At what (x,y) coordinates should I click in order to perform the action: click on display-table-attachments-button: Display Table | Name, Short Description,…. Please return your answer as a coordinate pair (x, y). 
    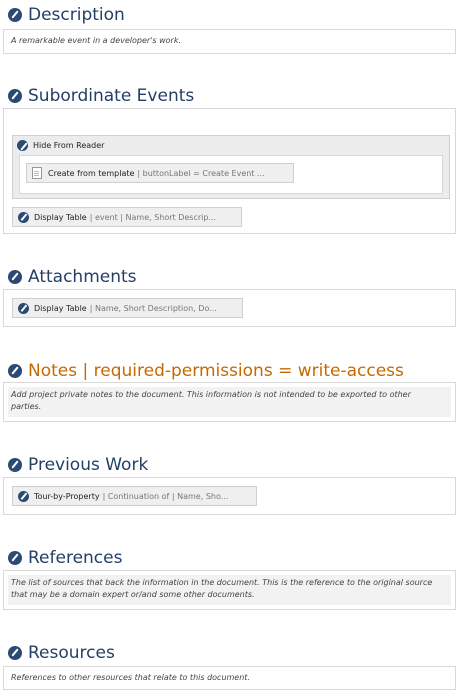
    Looking at the image, I should click on (127, 308).